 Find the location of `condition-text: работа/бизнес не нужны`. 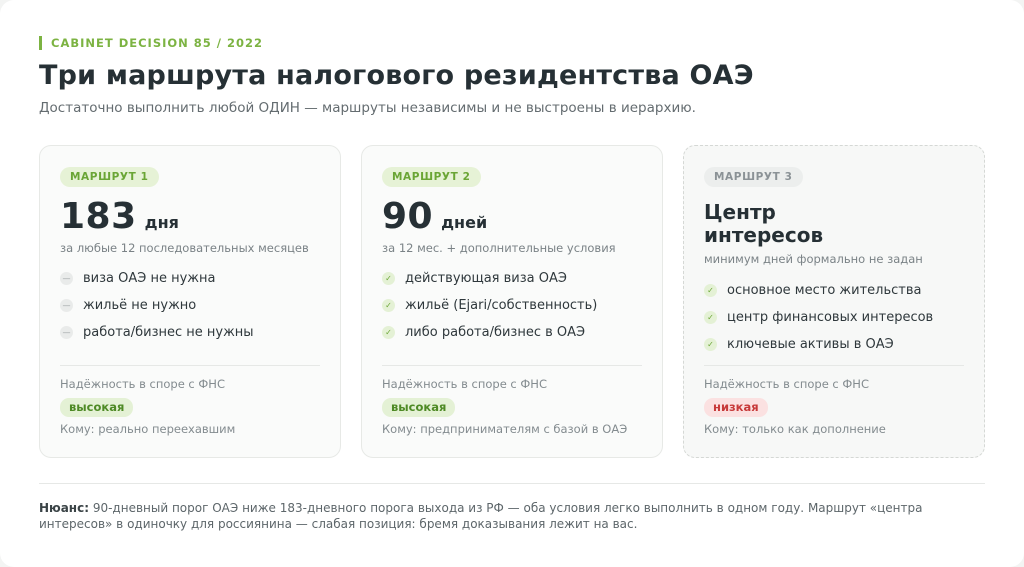

condition-text: работа/бизнес не нужны is located at coordinates (168, 332).